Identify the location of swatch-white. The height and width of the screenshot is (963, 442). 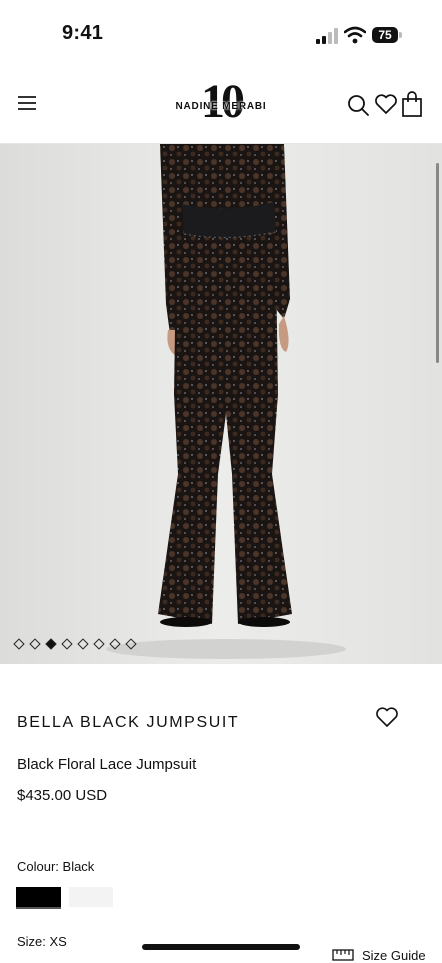
(91, 897).